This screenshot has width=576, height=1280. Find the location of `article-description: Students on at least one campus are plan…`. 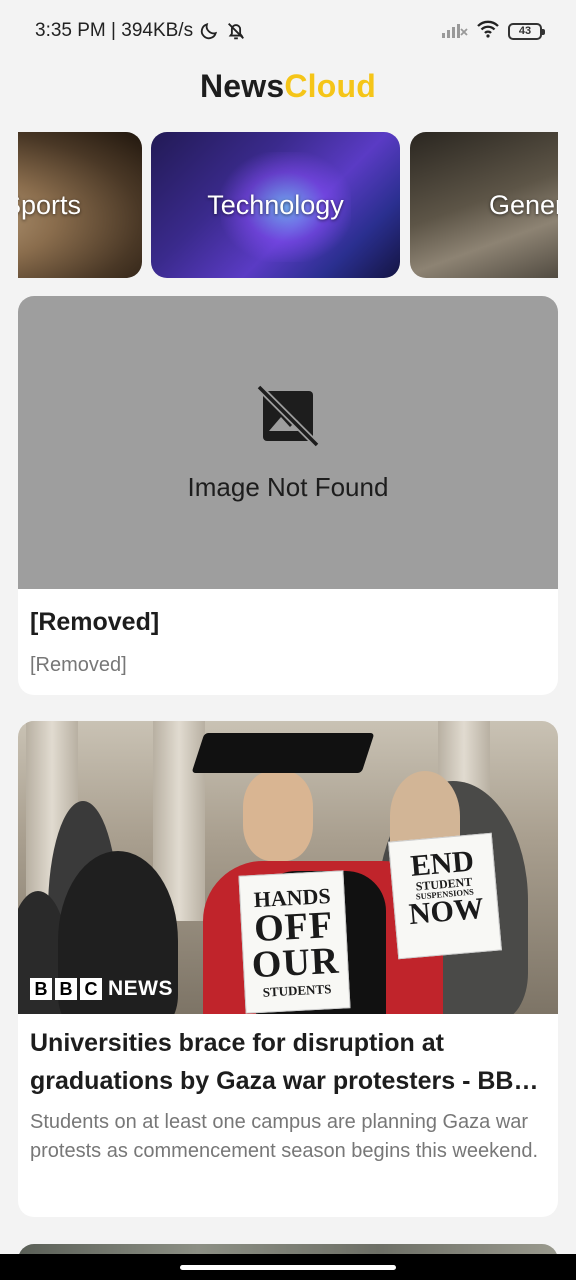

article-description: Students on at least one campus are plan… is located at coordinates (284, 1136).